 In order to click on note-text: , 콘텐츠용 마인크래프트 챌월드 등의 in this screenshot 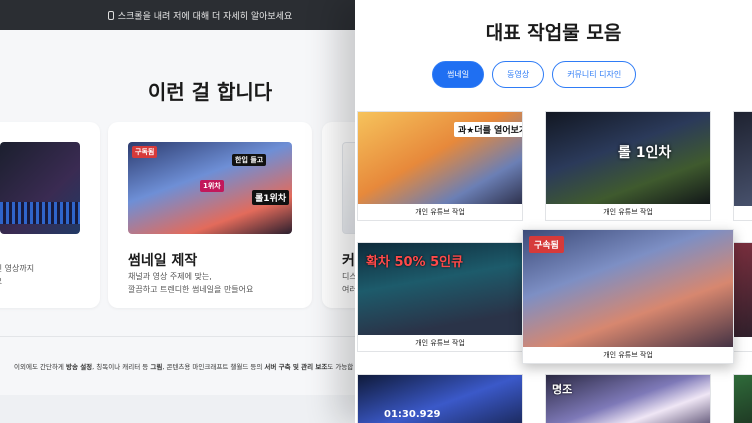, I will do `click(213, 367)`.